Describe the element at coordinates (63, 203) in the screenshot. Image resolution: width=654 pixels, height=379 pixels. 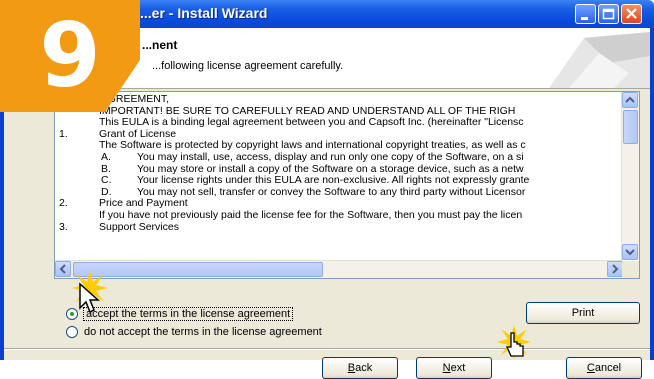
I see `license-line-number: 2.` at that location.